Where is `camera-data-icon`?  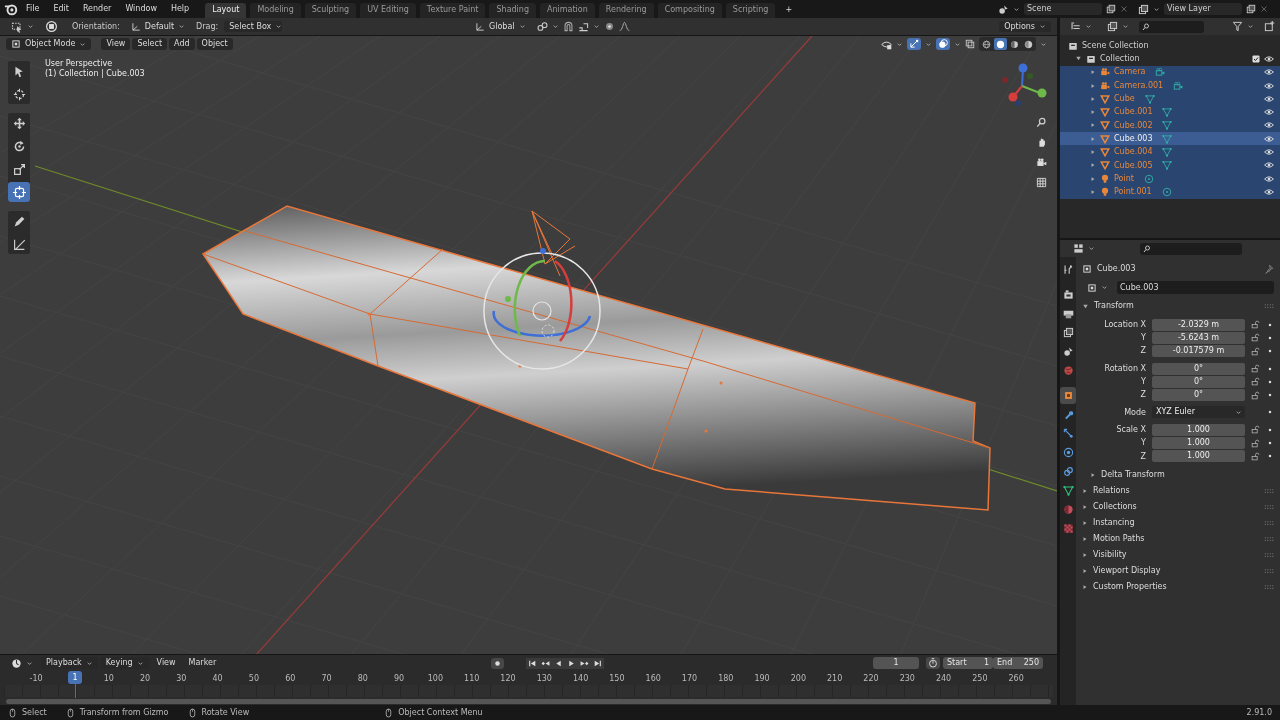
camera-data-icon is located at coordinates (1178, 85).